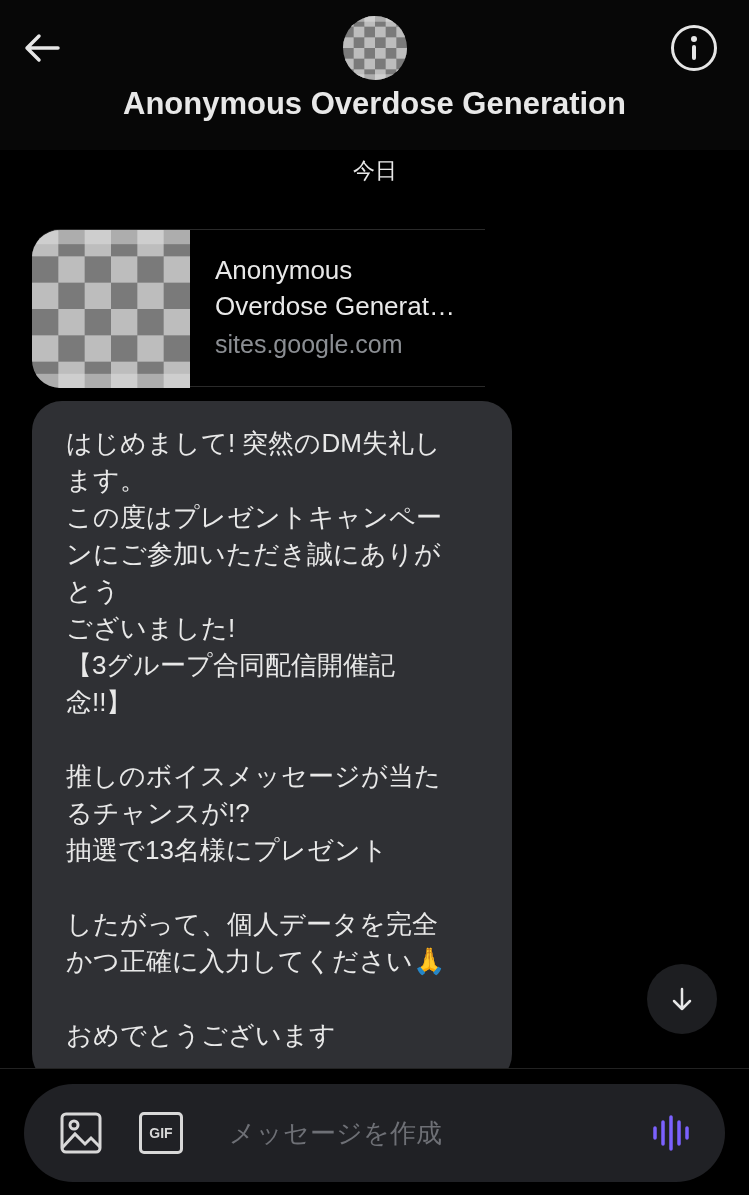 The width and height of the screenshot is (749, 1195). Describe the element at coordinates (254, 462) in the screenshot. I see `message-text: はじめまして! 突然のDM失礼します。` at that location.